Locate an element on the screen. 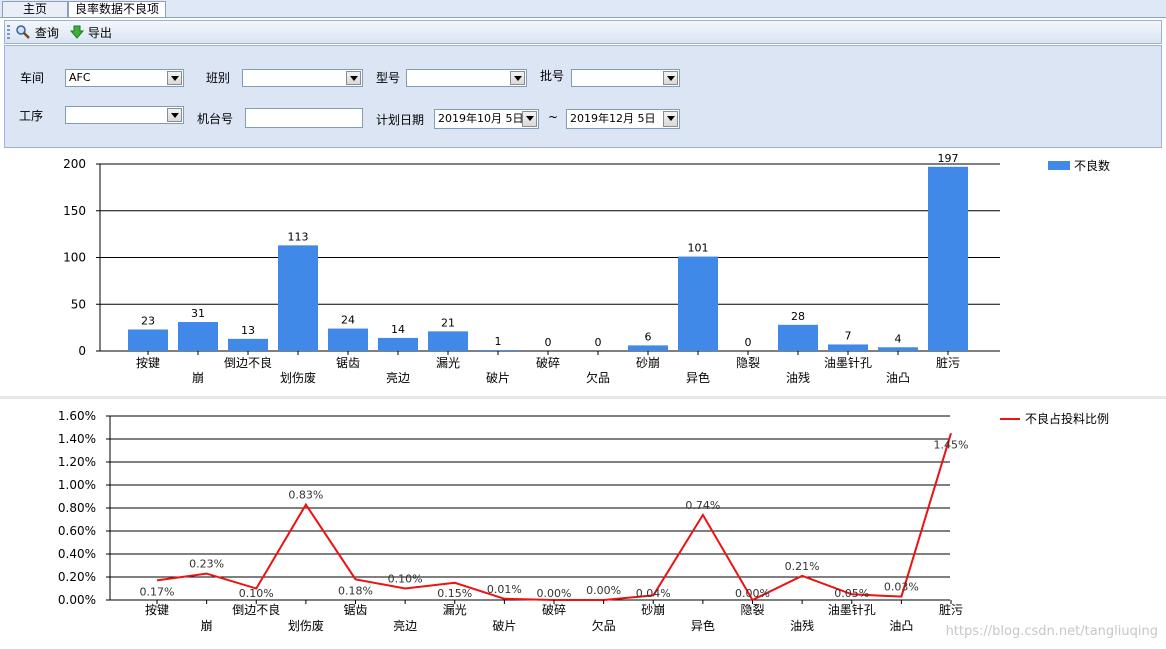 This screenshot has width=1166, height=649. bar-data-label: 113 is located at coordinates (298, 236).